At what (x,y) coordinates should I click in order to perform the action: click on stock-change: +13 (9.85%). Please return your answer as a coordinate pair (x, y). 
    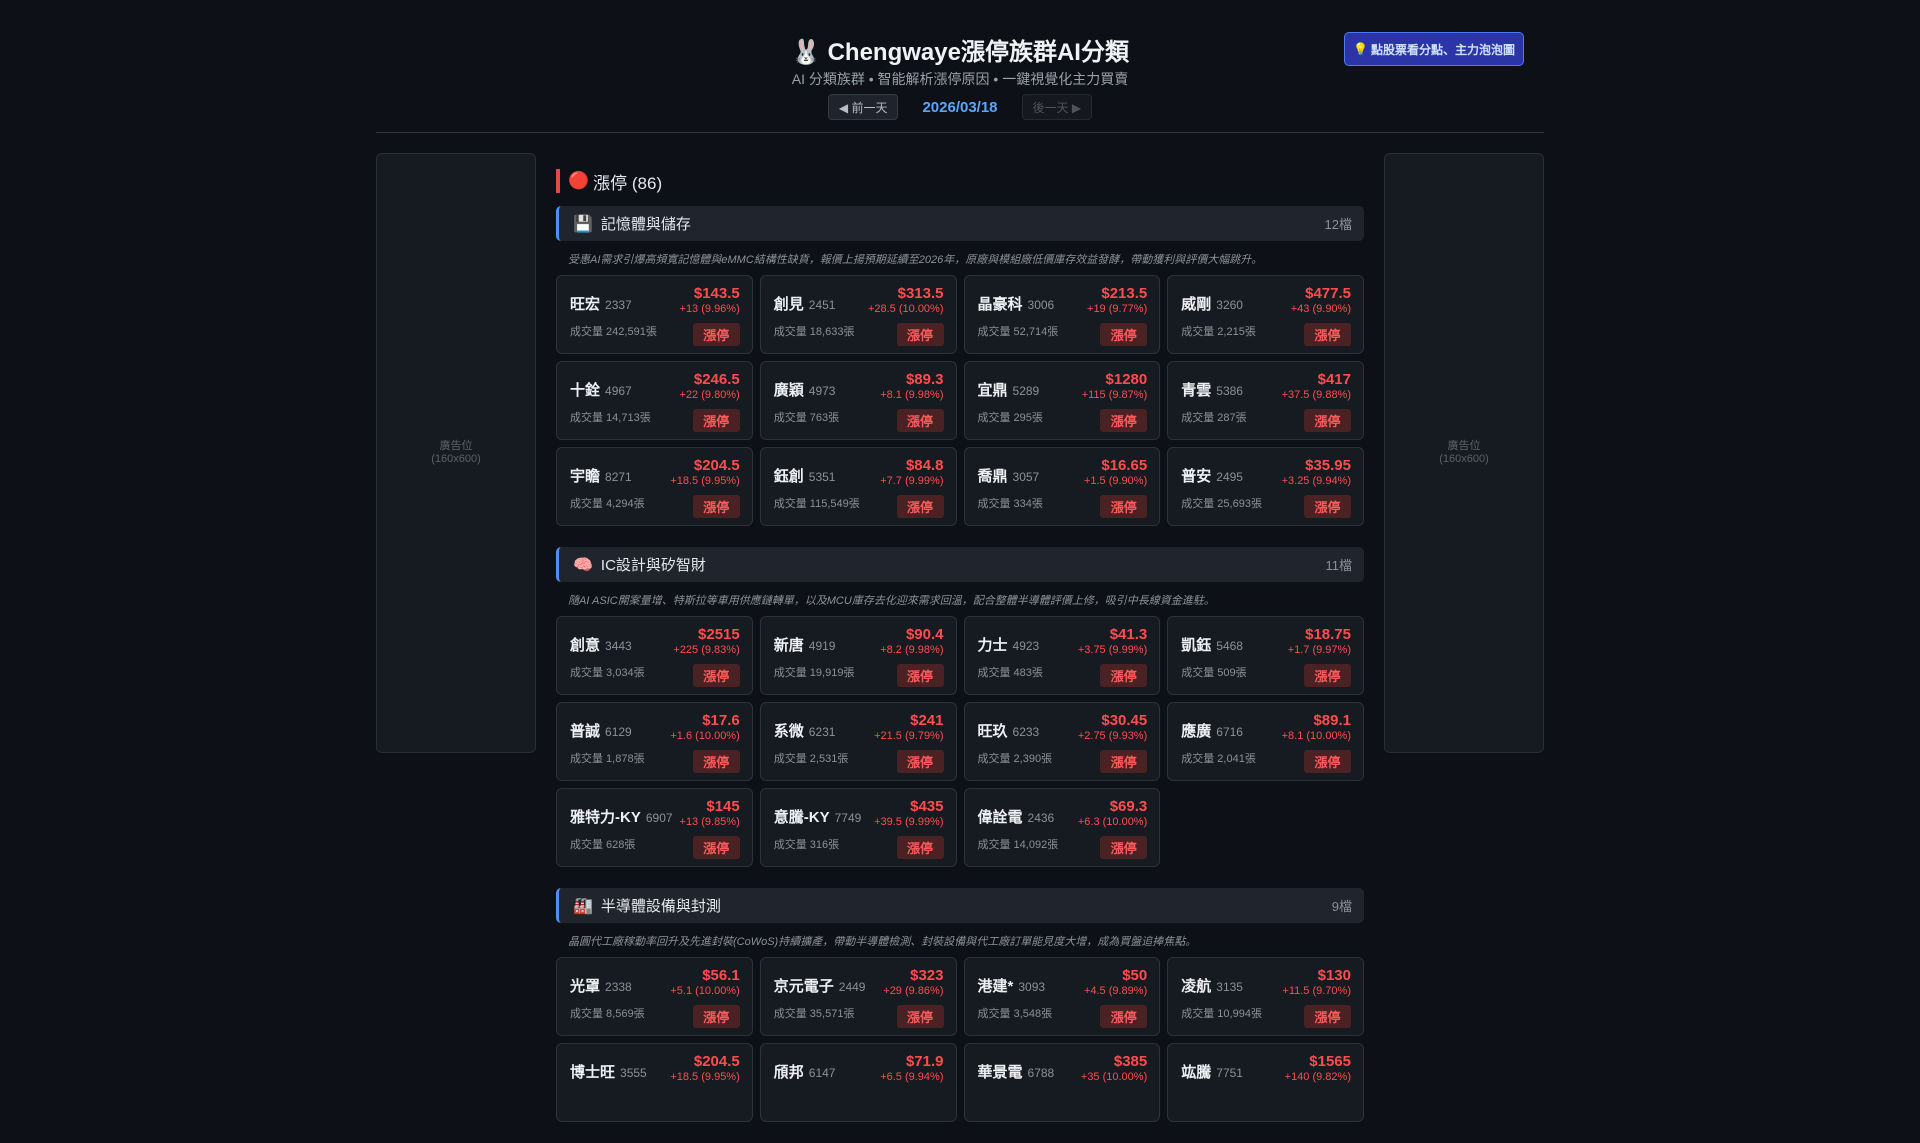
    Looking at the image, I should click on (709, 822).